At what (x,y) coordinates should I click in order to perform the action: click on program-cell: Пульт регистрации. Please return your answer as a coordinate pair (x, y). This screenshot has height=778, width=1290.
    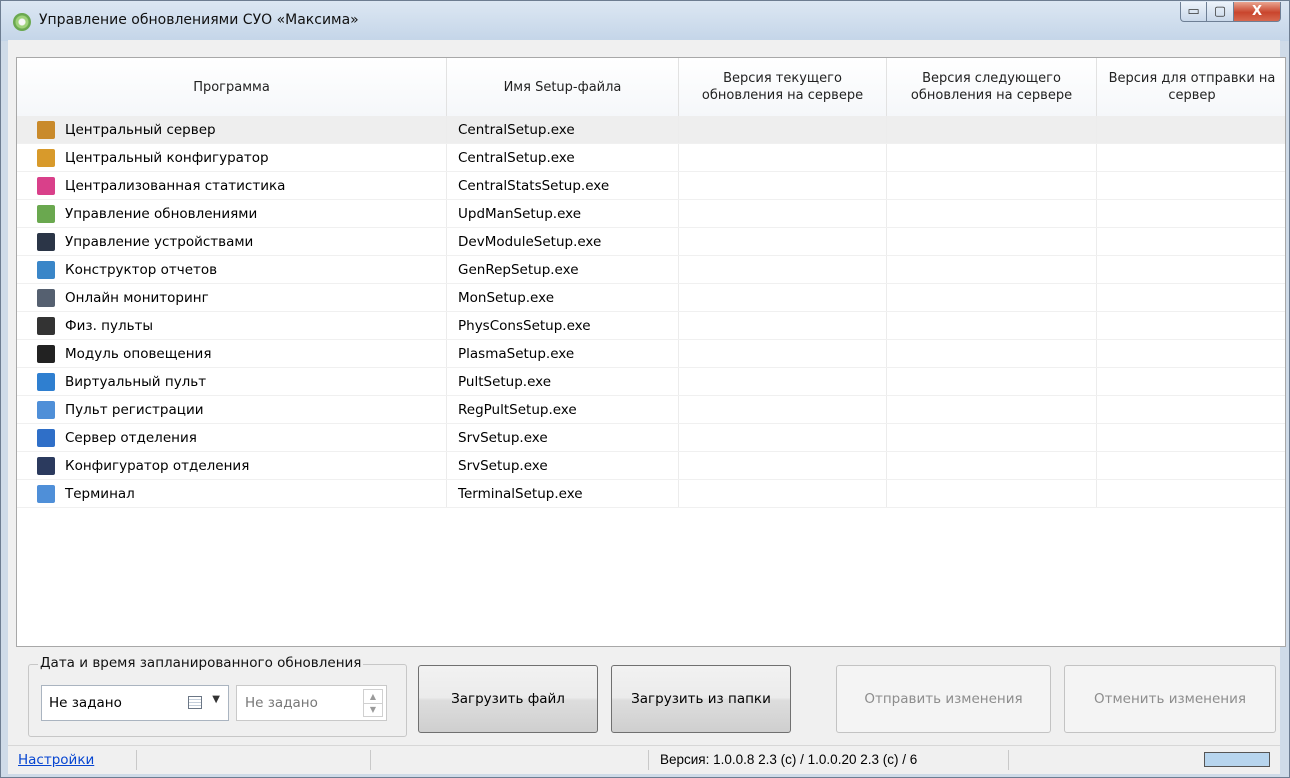
    Looking at the image, I should click on (232, 409).